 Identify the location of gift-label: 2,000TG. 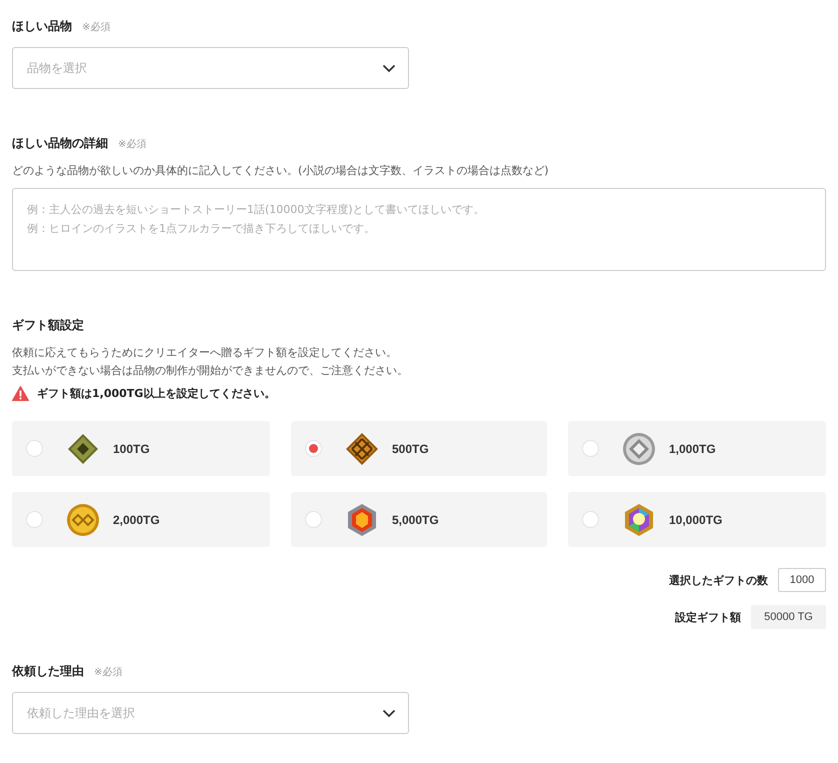
(136, 519).